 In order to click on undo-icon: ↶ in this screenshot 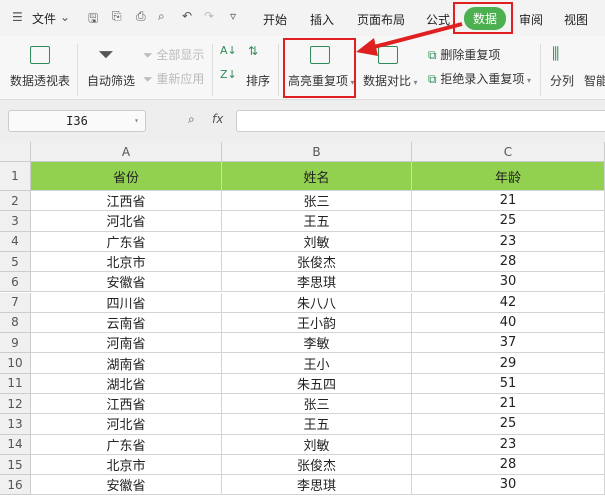, I will do `click(187, 16)`.